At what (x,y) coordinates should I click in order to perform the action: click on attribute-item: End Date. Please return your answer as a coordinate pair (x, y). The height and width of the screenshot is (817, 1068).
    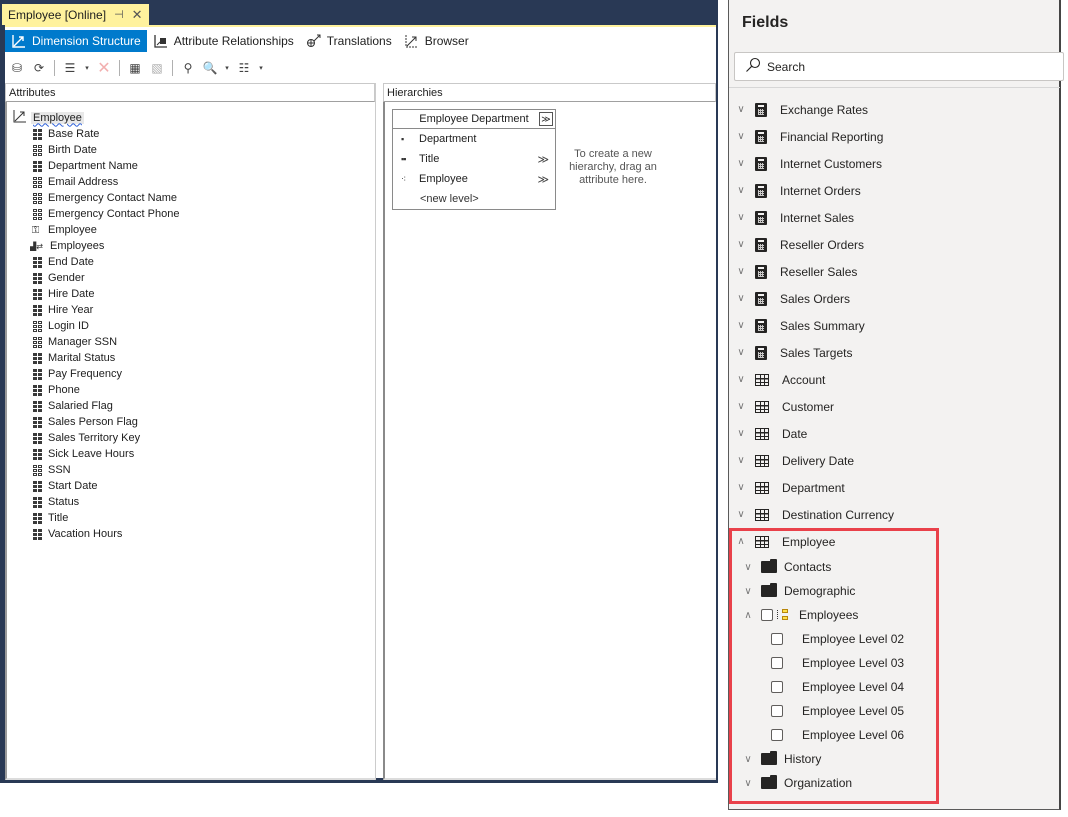
    Looking at the image, I should click on (106, 262).